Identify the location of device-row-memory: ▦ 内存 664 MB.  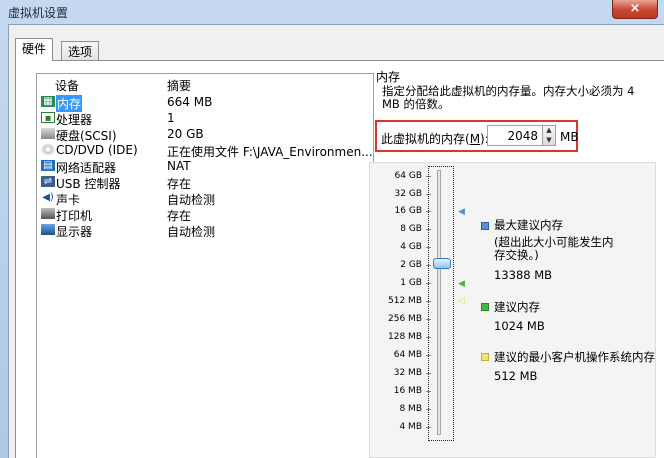
(205, 103).